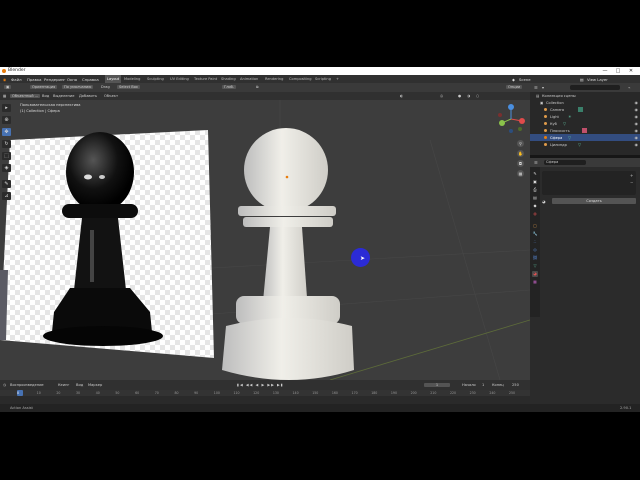 Image resolution: width=640 pixels, height=480 pixels. What do you see at coordinates (274, 79) in the screenshot?
I see `tab-rendering: Rendering` at bounding box center [274, 79].